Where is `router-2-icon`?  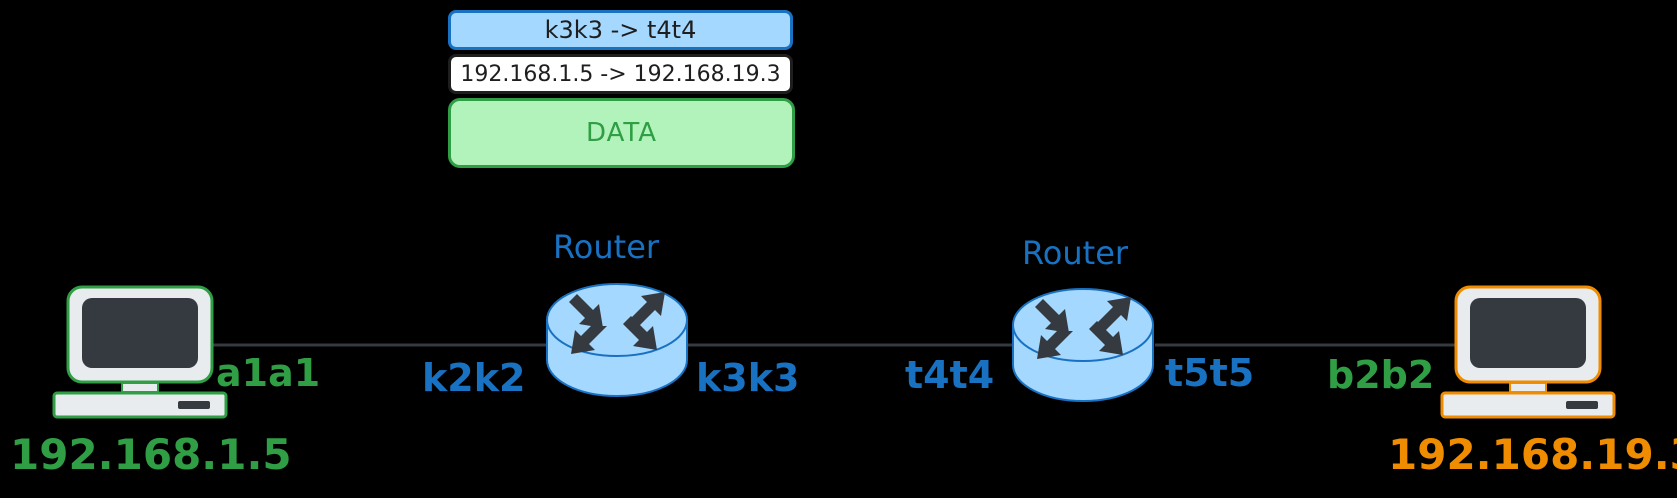
router-2-icon is located at coordinates (1083, 345).